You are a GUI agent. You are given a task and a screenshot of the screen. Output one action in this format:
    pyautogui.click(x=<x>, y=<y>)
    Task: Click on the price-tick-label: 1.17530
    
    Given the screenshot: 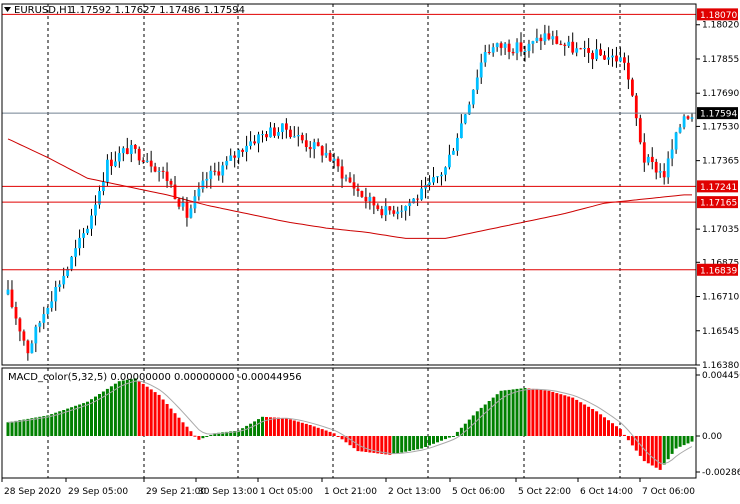 What is the action you would take?
    pyautogui.click(x=720, y=127)
    